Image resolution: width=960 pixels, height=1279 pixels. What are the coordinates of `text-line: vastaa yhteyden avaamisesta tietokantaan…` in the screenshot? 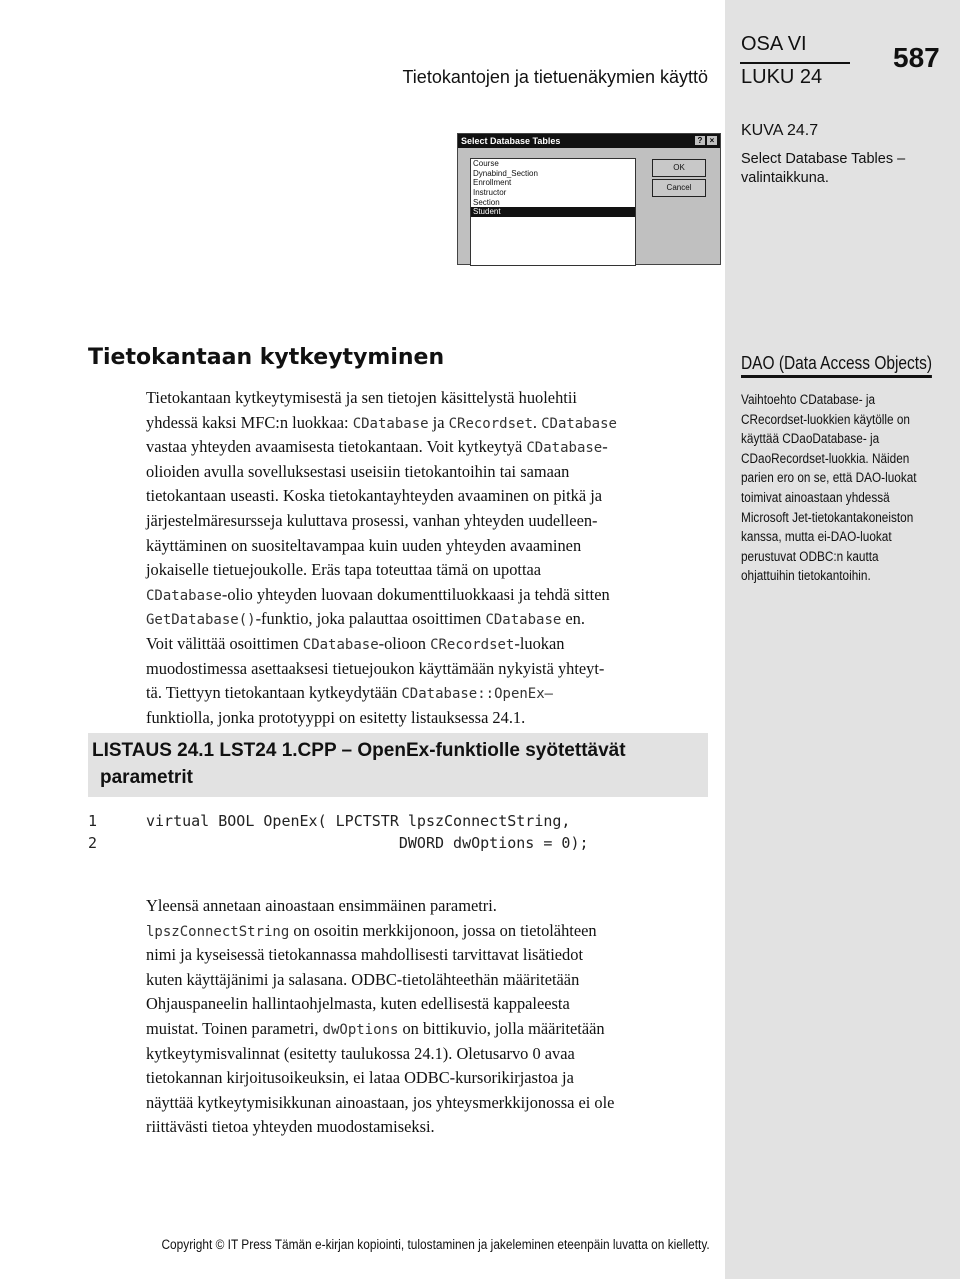 It's located at (377, 447).